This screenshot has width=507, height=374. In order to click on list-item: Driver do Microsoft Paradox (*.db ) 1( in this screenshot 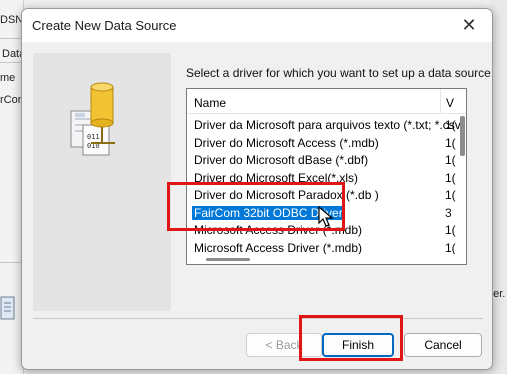, I will do `click(326, 195)`.